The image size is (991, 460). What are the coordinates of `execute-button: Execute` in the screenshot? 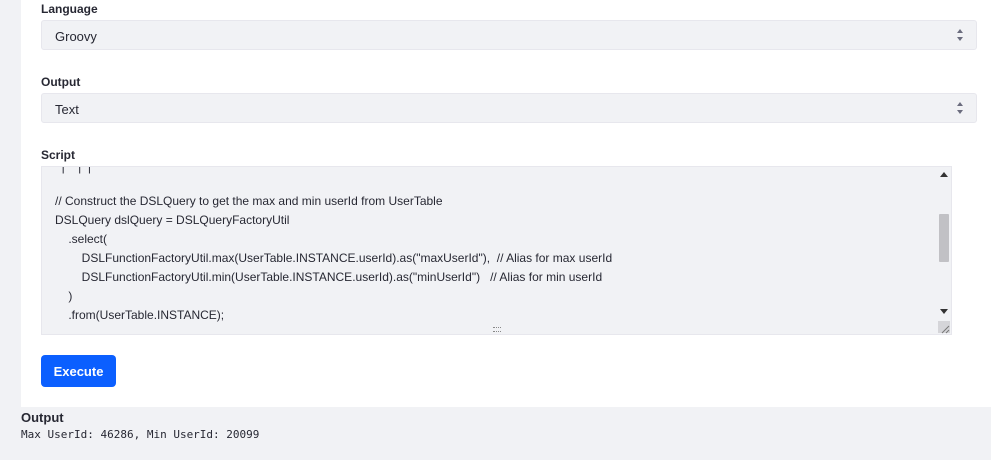 It's located at (78, 371).